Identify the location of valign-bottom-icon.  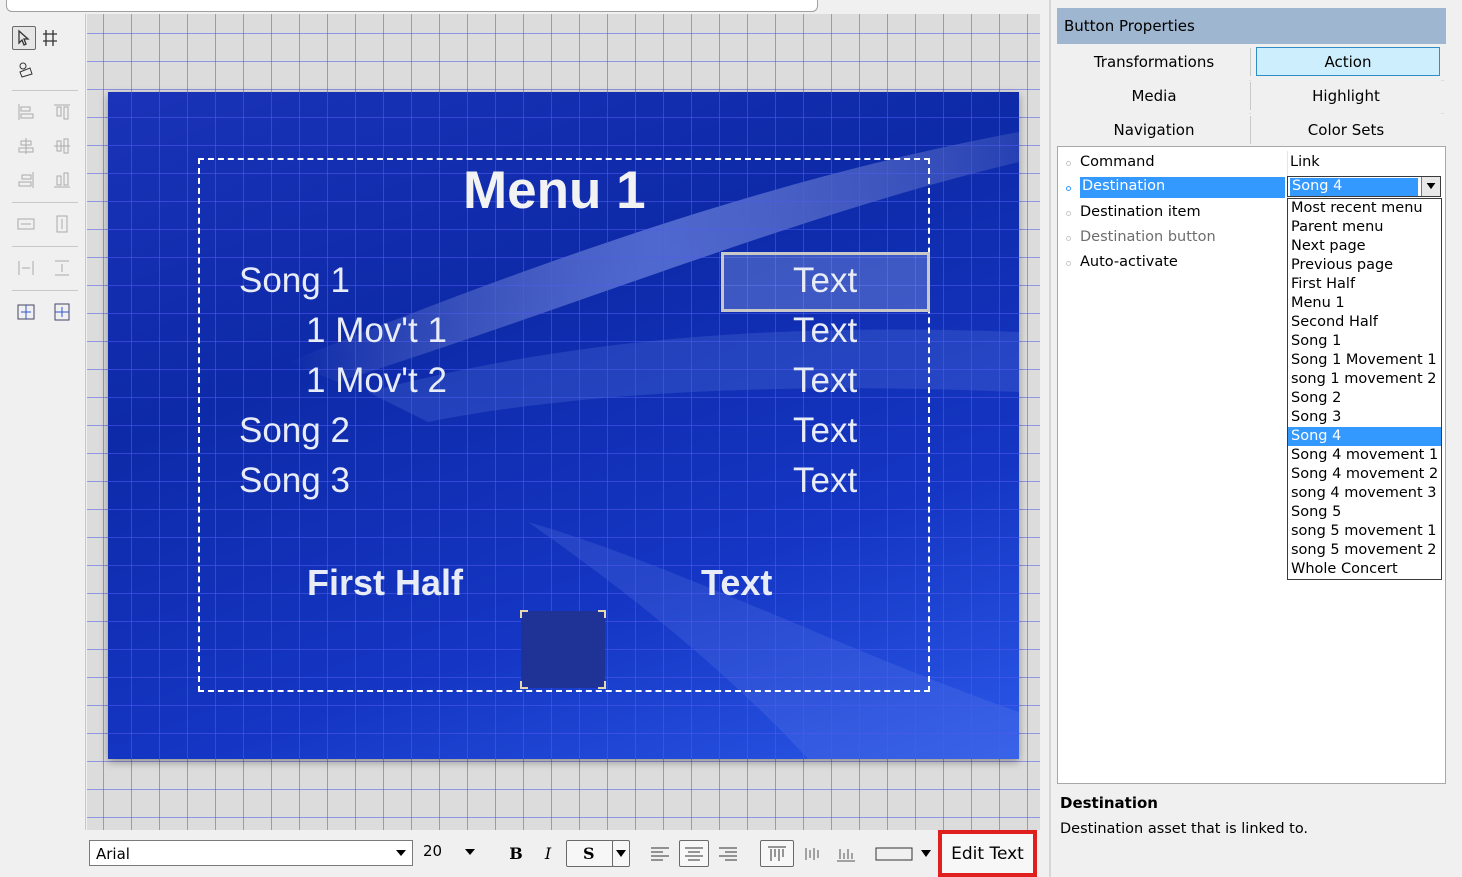
(846, 853).